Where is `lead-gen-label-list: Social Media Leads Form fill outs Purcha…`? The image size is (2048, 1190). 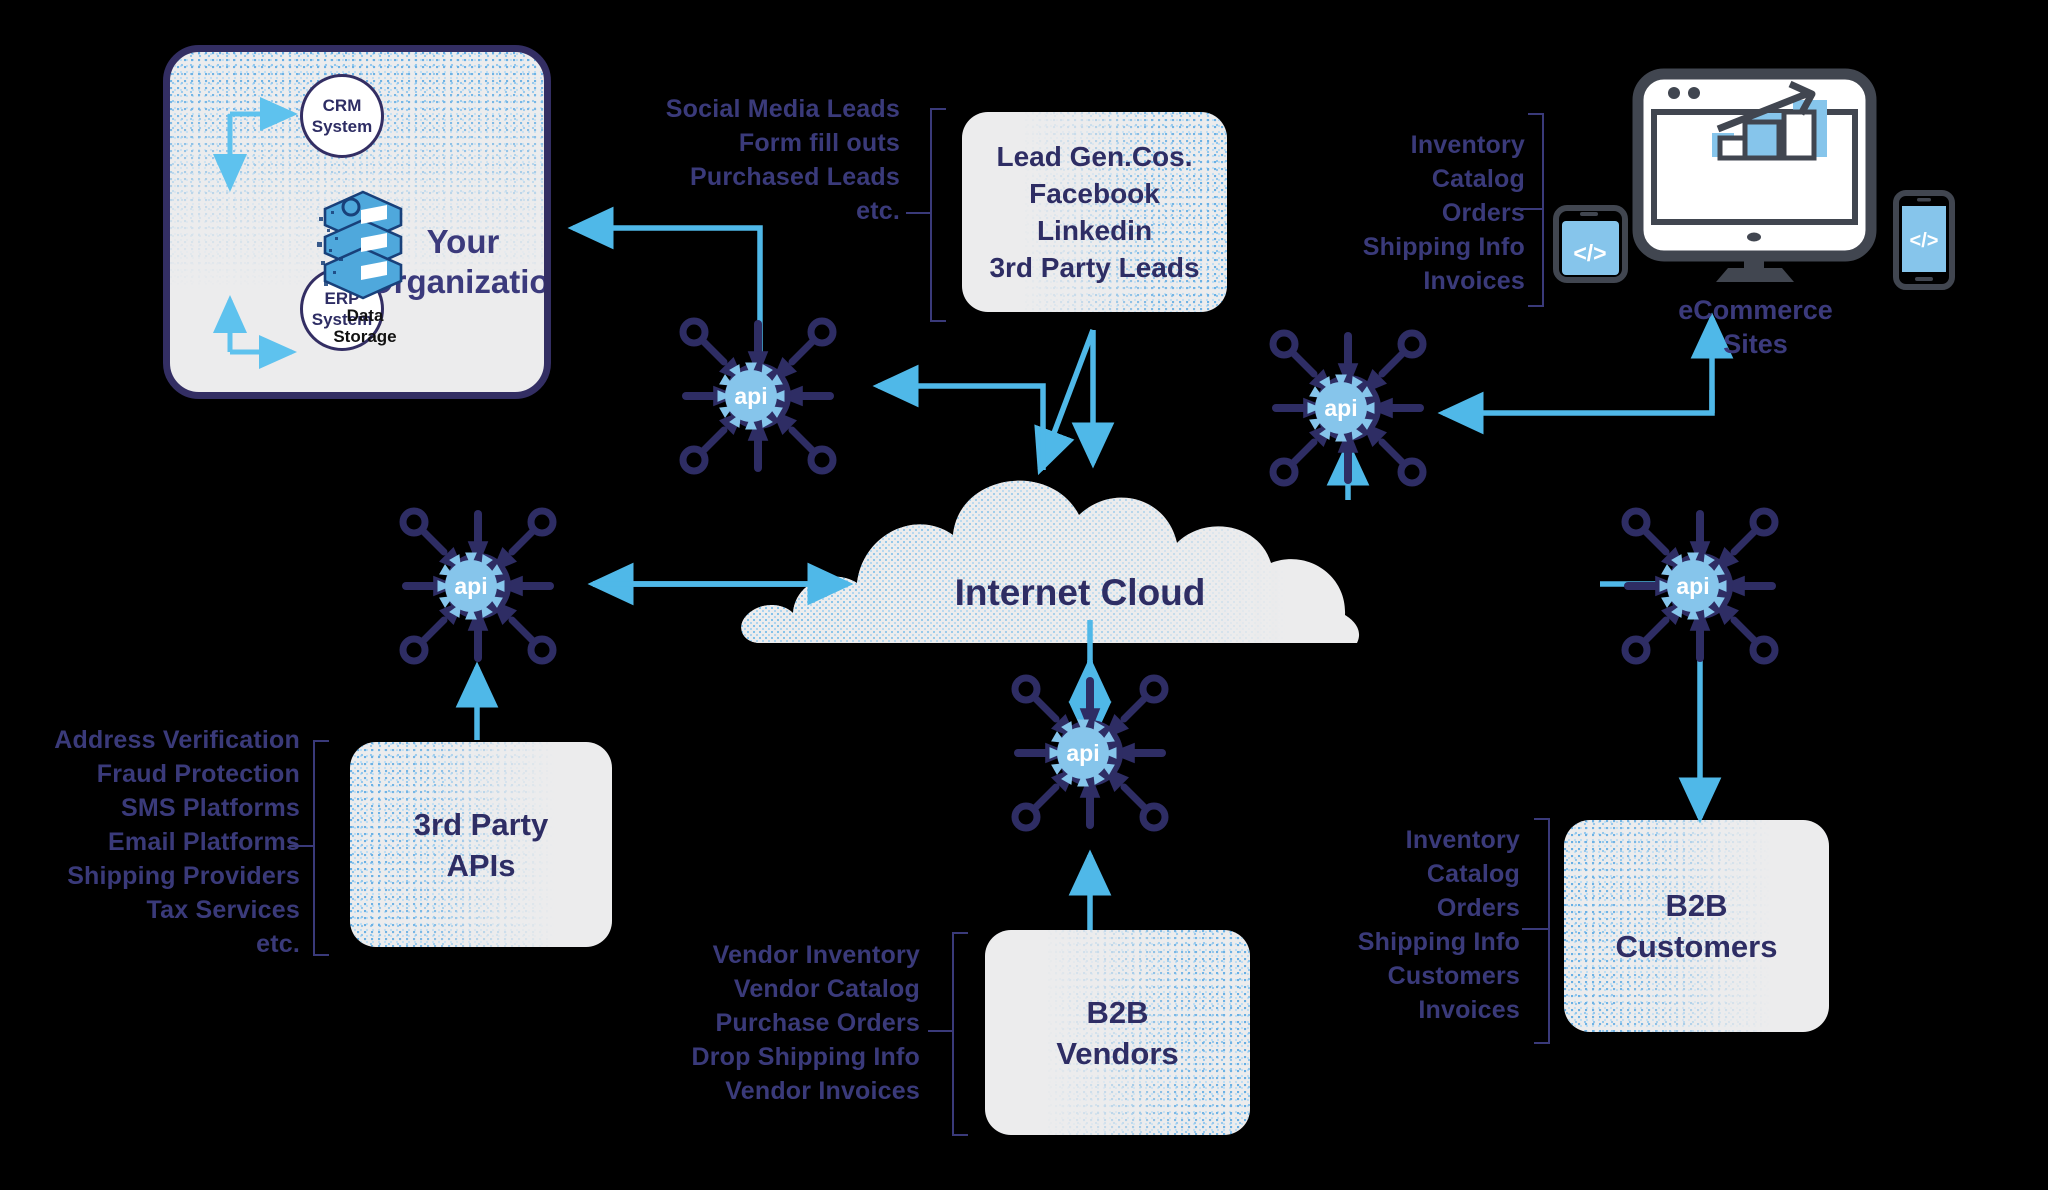
lead-gen-label-list: Social Media Leads Form fill outs Purcha… is located at coordinates (730, 160).